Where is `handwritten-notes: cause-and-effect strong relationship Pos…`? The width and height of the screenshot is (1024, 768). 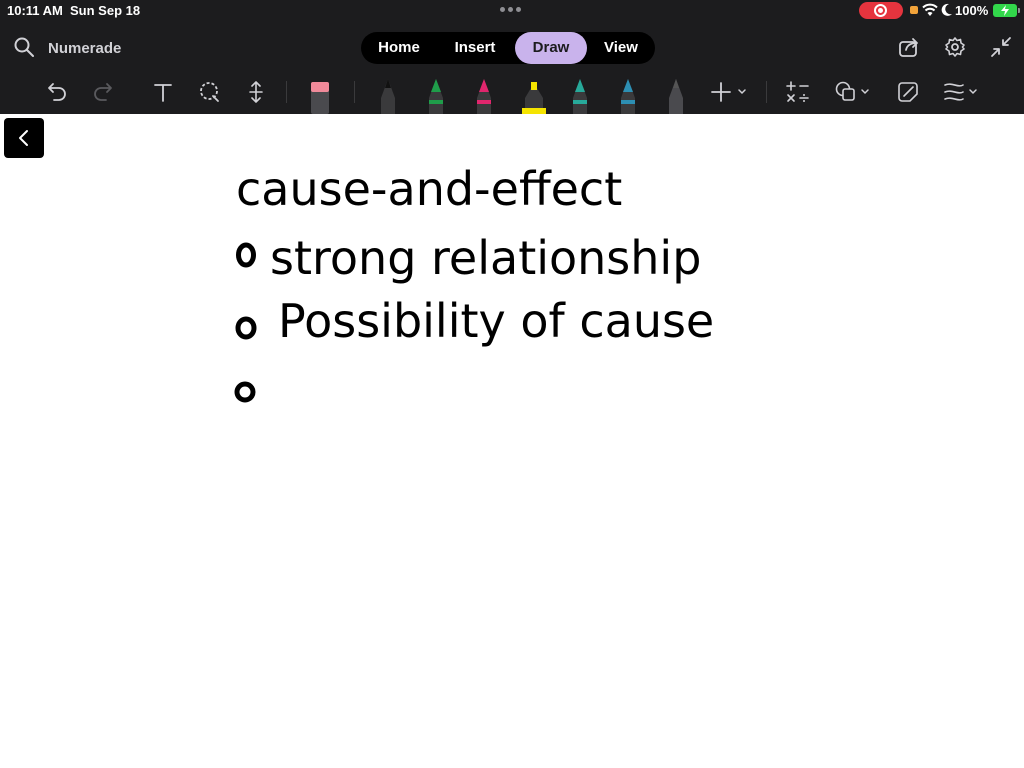
handwritten-notes: cause-and-effect strong relationship Pos… is located at coordinates (474, 282).